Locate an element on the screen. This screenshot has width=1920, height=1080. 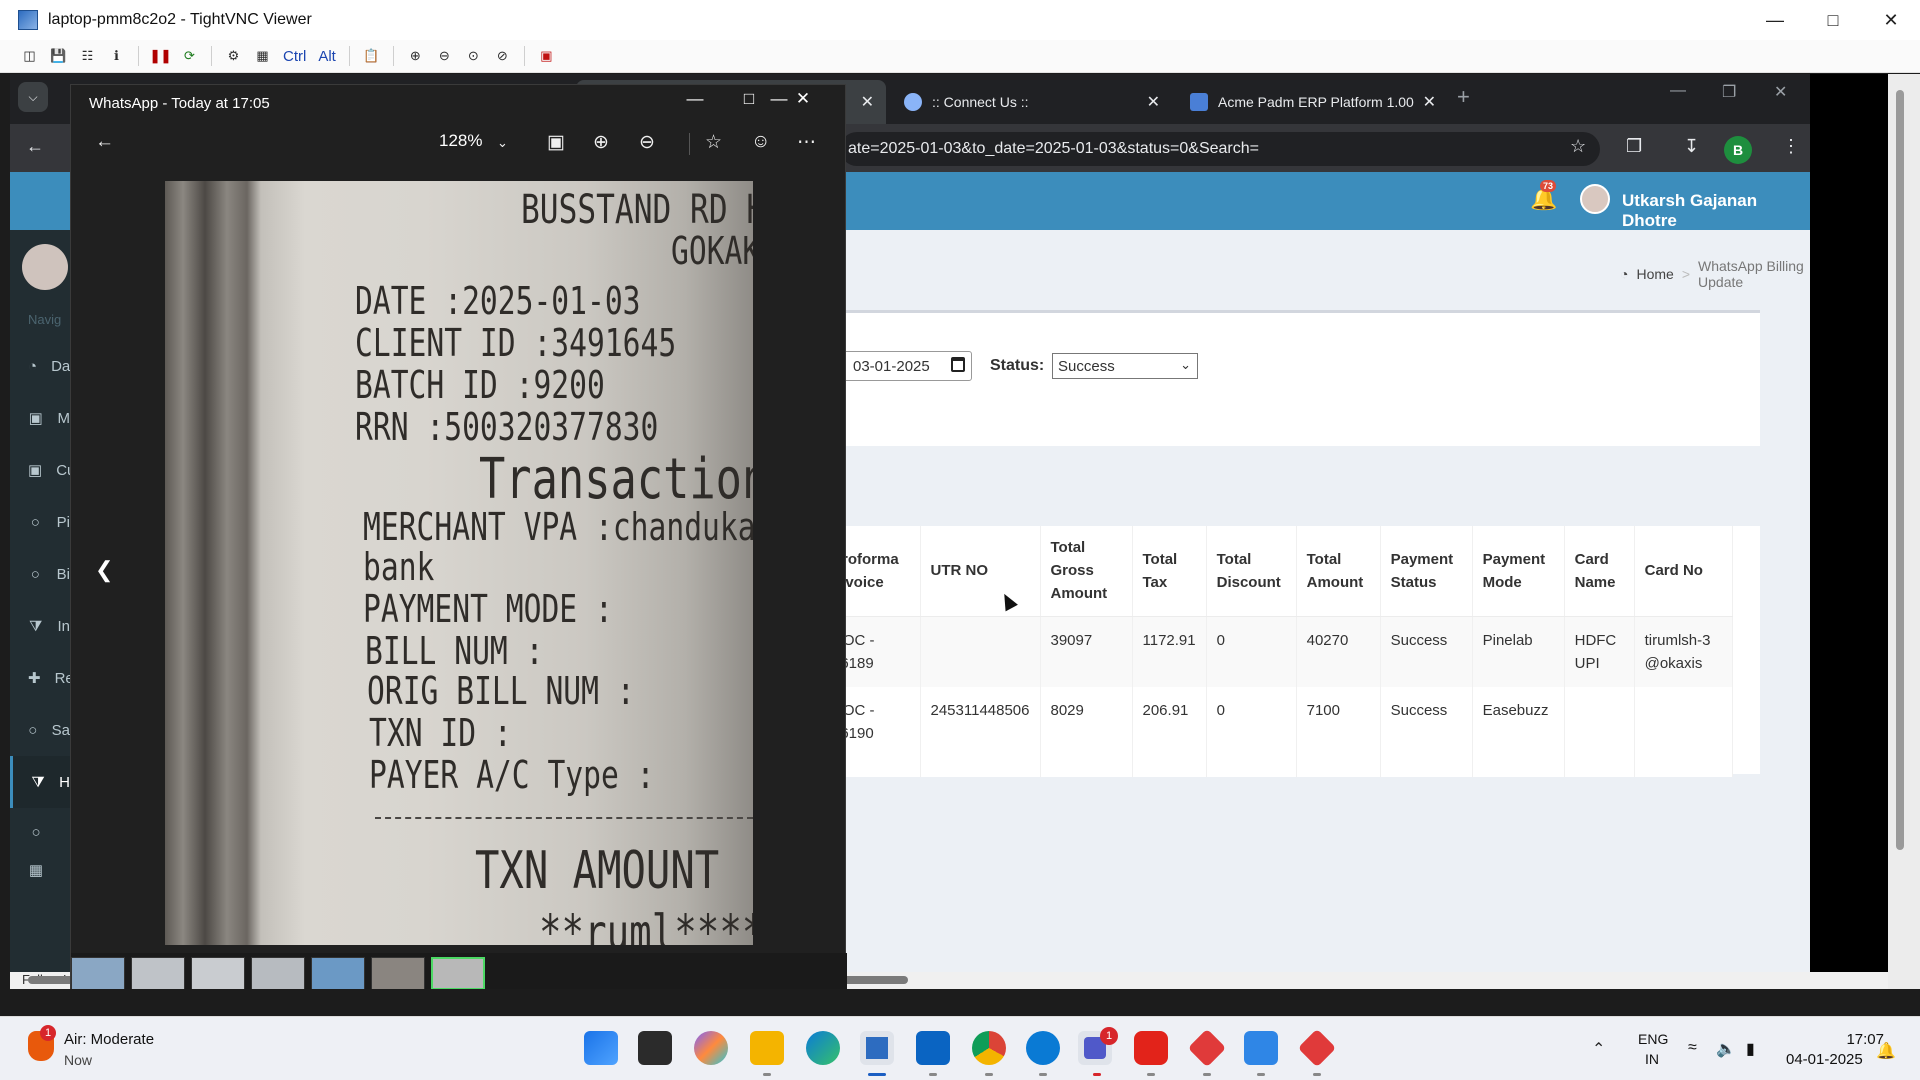
sidebar-item-bi: ○ Bi is located at coordinates (40, 574).